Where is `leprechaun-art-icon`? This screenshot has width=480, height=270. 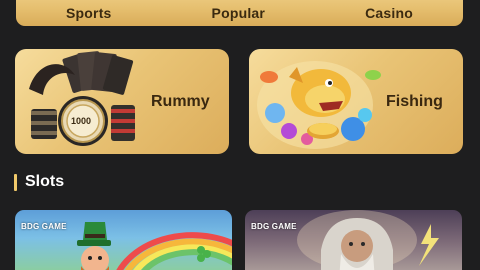
leprechaun-art-icon is located at coordinates (154, 246).